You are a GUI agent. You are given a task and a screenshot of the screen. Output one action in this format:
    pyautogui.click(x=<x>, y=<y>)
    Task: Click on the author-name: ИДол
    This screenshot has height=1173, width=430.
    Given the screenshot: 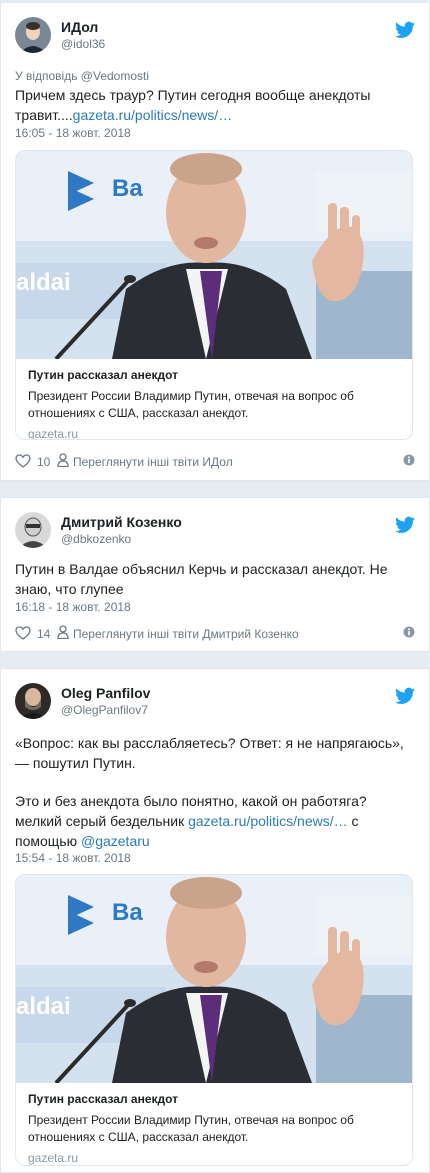 What is the action you would take?
    pyautogui.click(x=79, y=27)
    